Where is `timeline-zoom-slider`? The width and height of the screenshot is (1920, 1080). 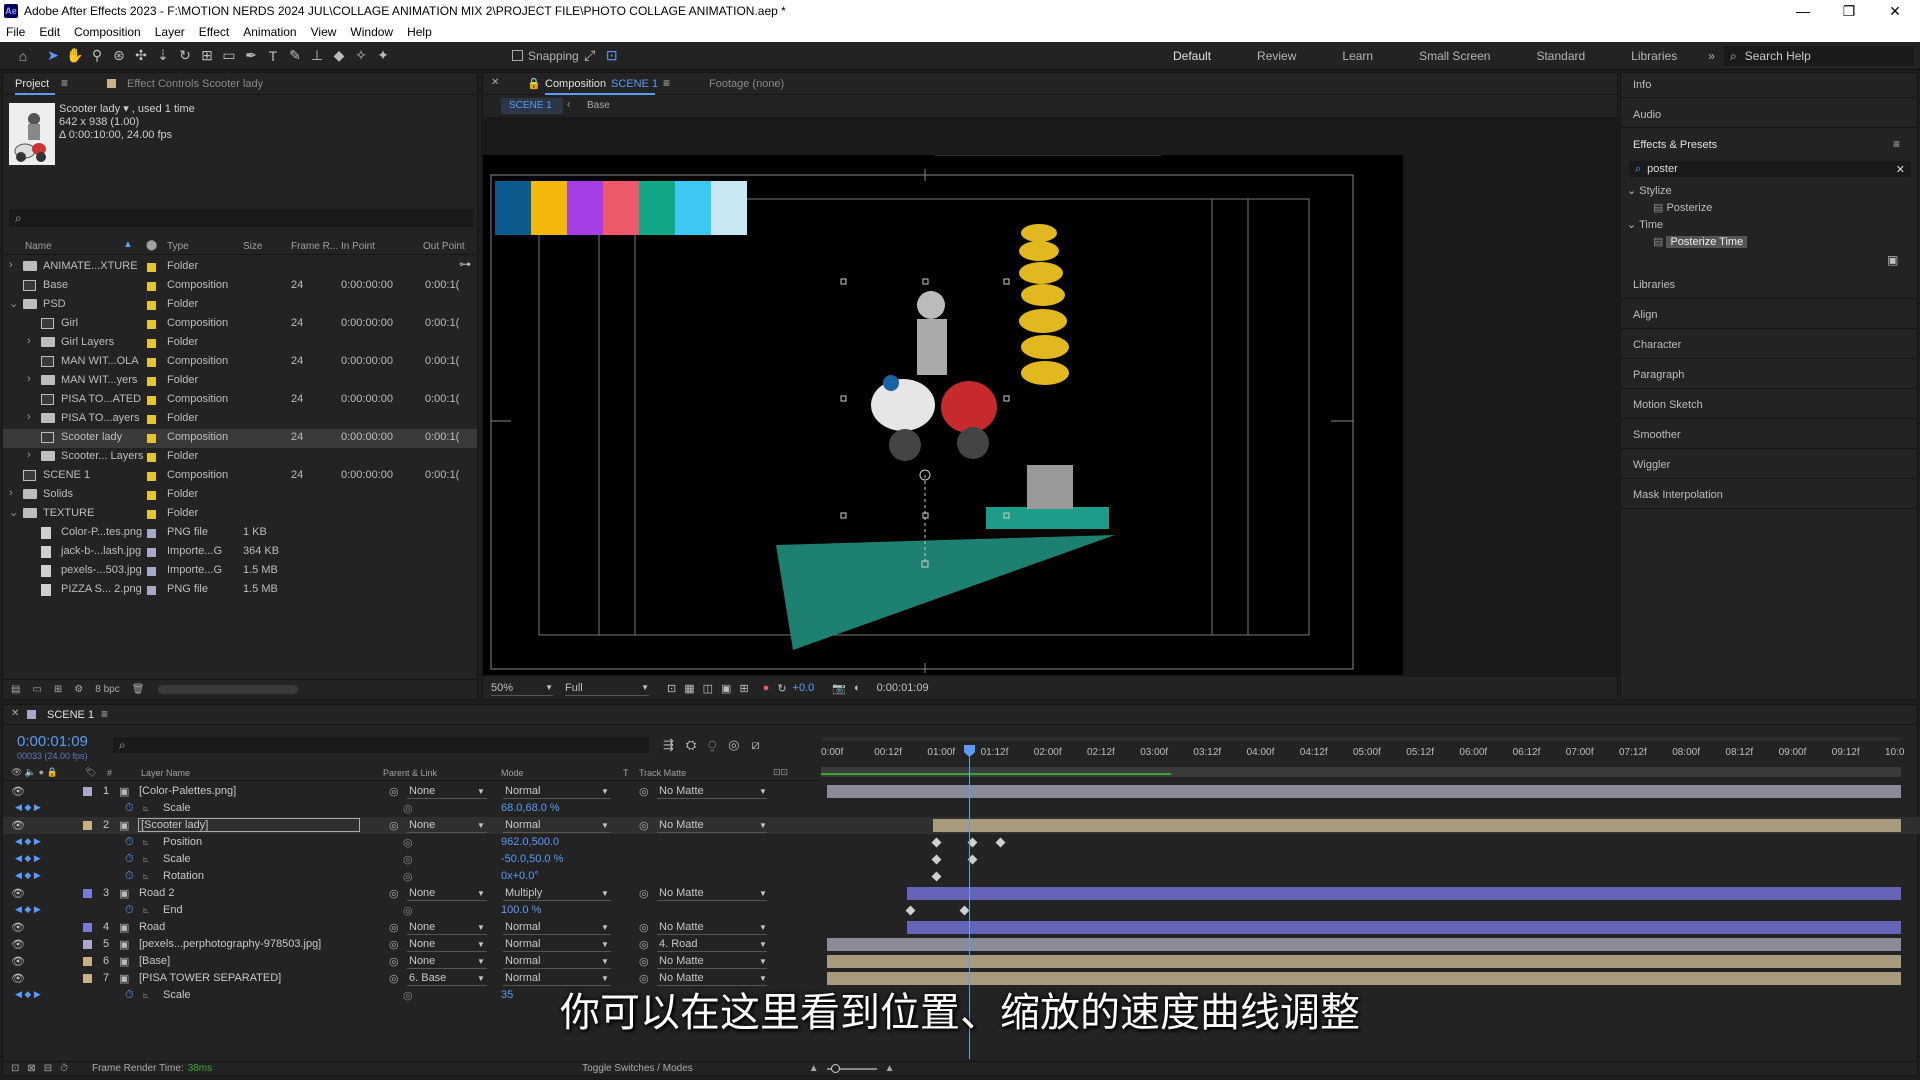 timeline-zoom-slider is located at coordinates (851, 1068).